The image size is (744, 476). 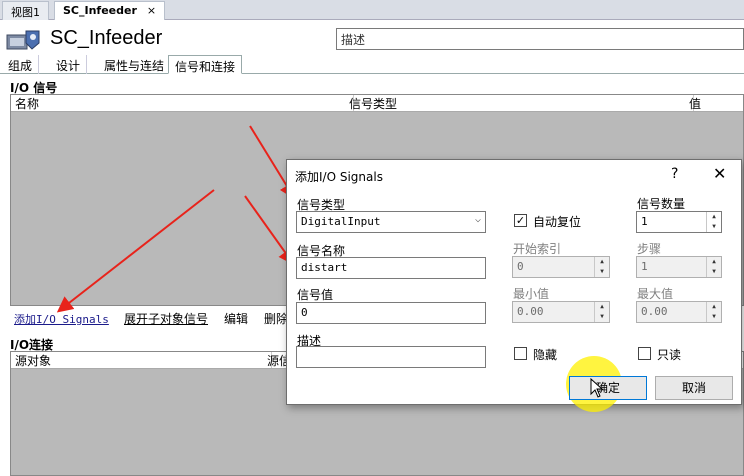 I want to click on tab-label: SC_Infeeder, so click(x=100, y=10).